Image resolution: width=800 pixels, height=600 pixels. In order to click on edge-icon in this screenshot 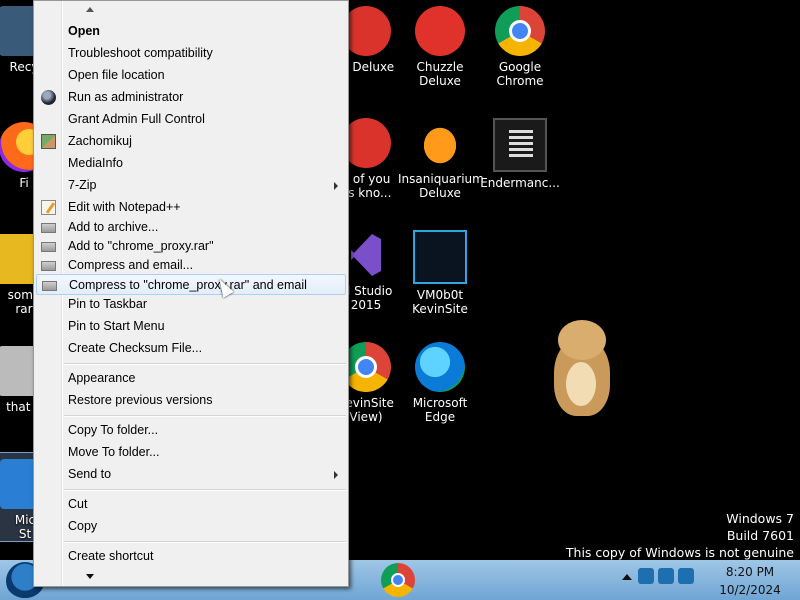, I will do `click(440, 367)`.